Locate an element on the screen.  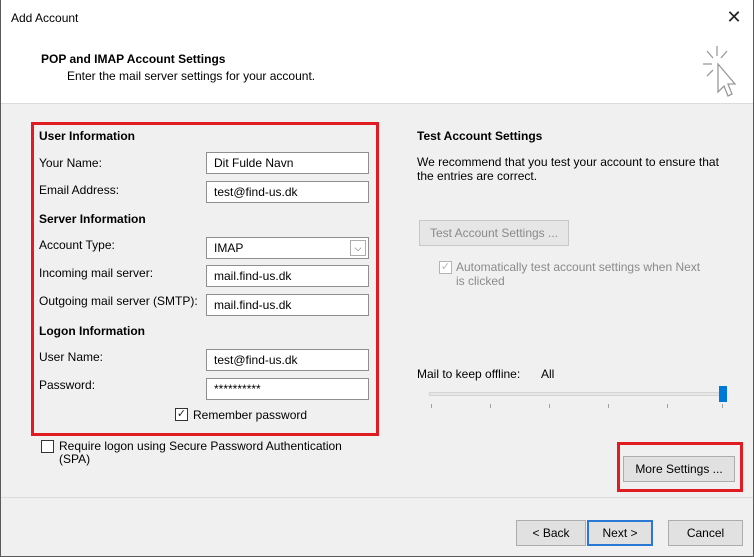
auto-test-label-line2: is clicked is located at coordinates (480, 281).